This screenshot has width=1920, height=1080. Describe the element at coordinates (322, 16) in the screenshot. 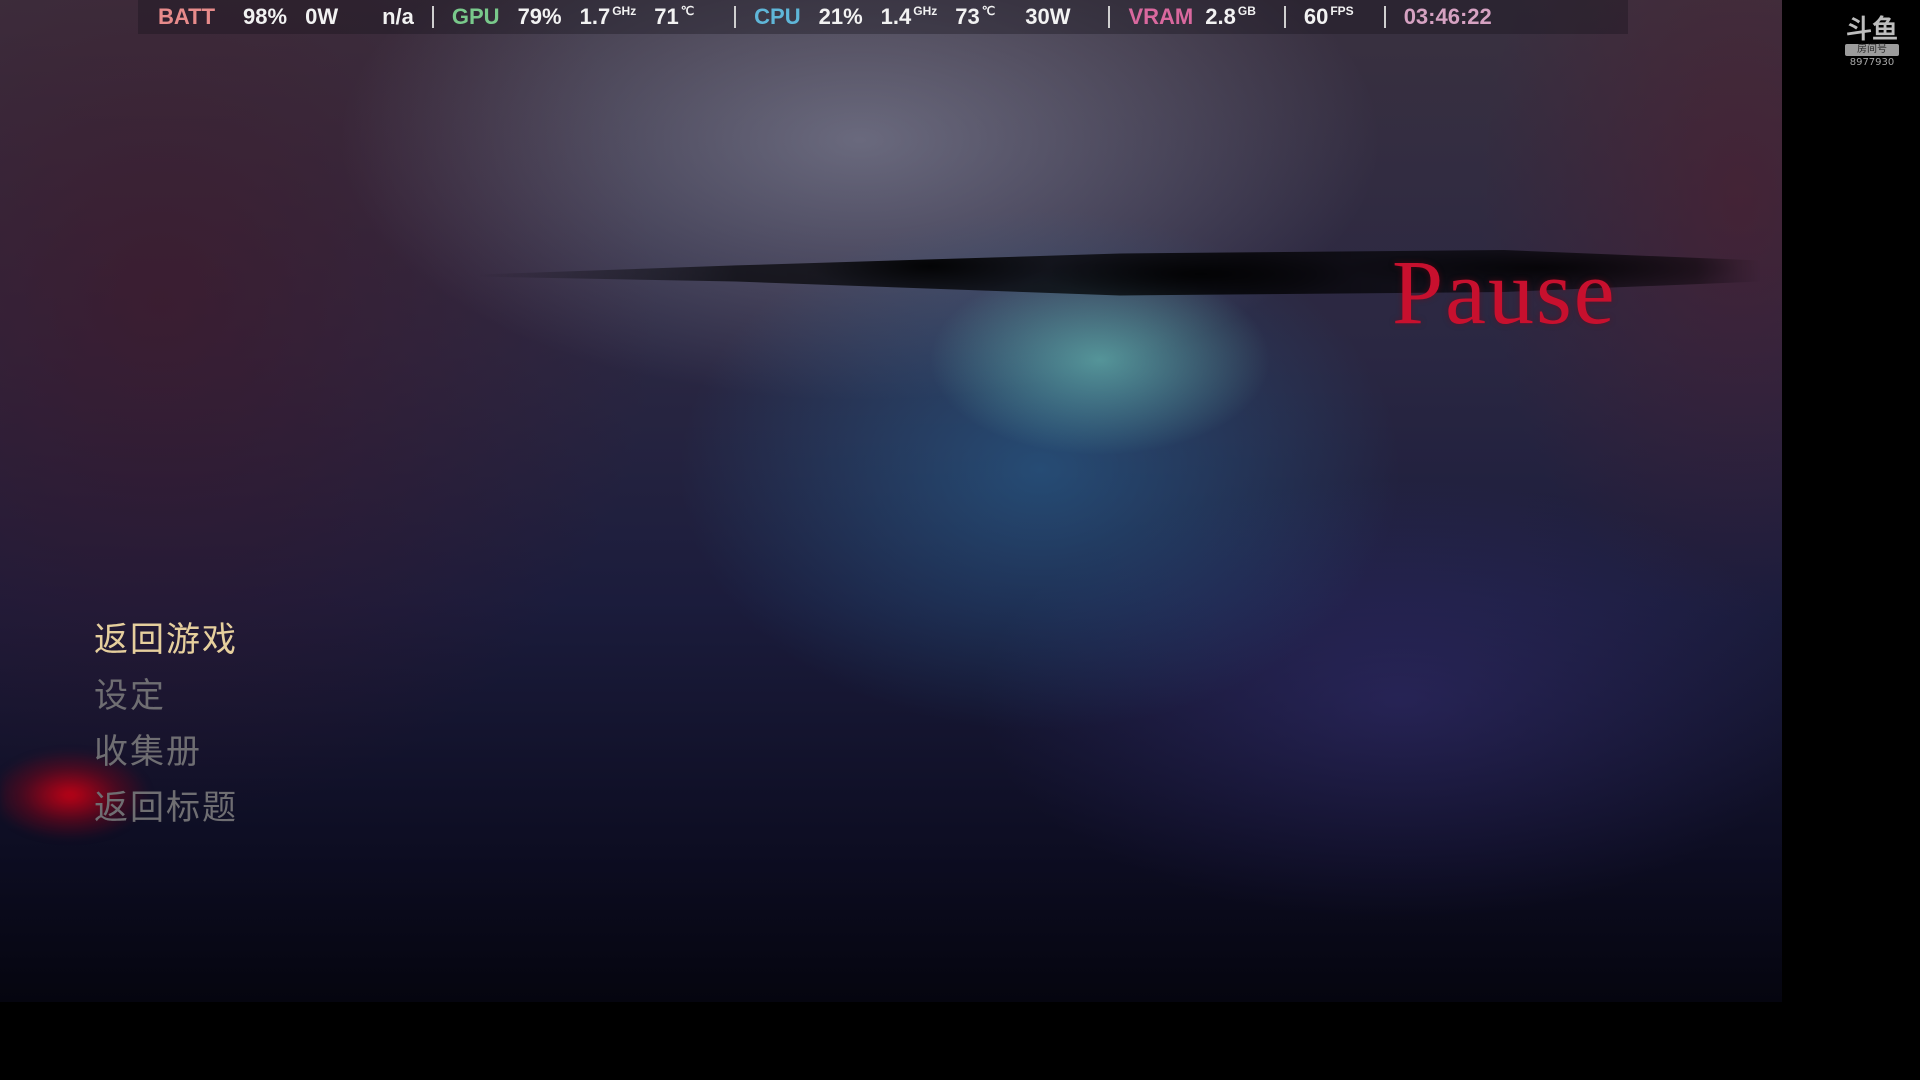

I see `batt-power: 0W` at that location.